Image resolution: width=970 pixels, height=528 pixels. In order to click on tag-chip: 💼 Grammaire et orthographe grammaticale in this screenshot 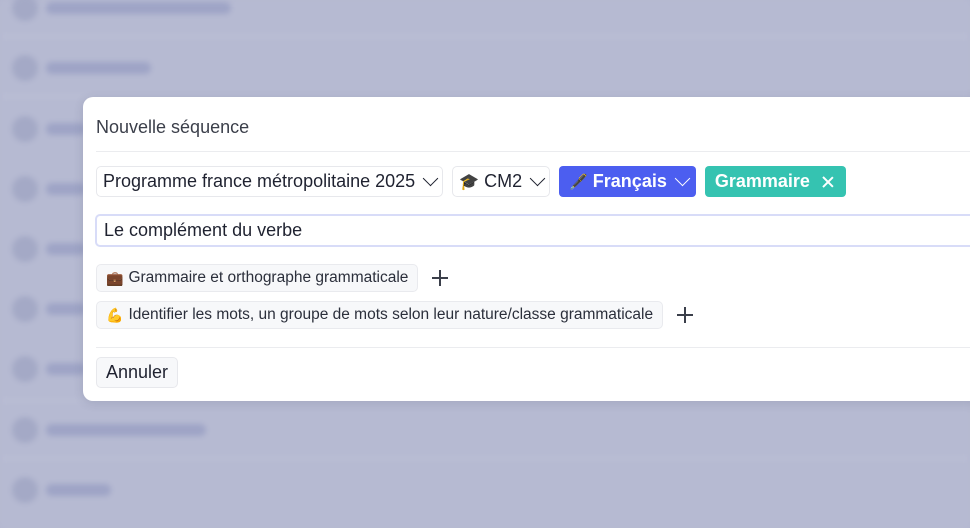, I will do `click(257, 278)`.